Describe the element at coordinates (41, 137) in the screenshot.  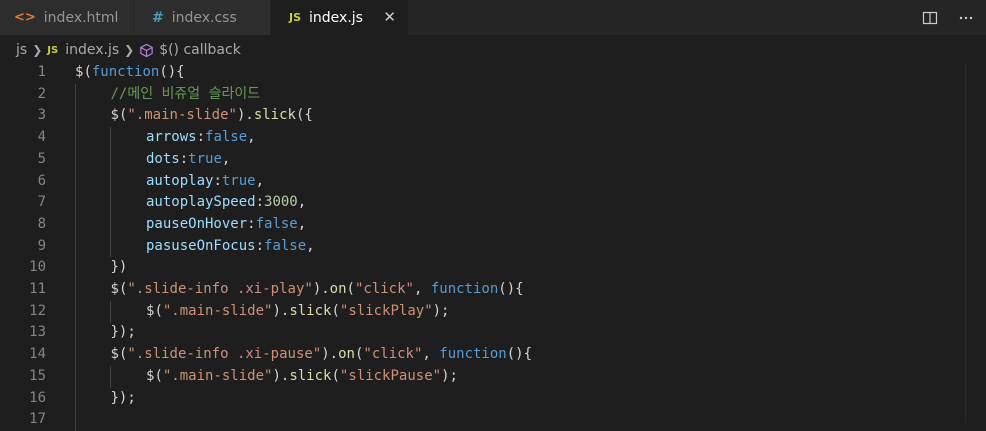
I see `line-number: 4` at that location.